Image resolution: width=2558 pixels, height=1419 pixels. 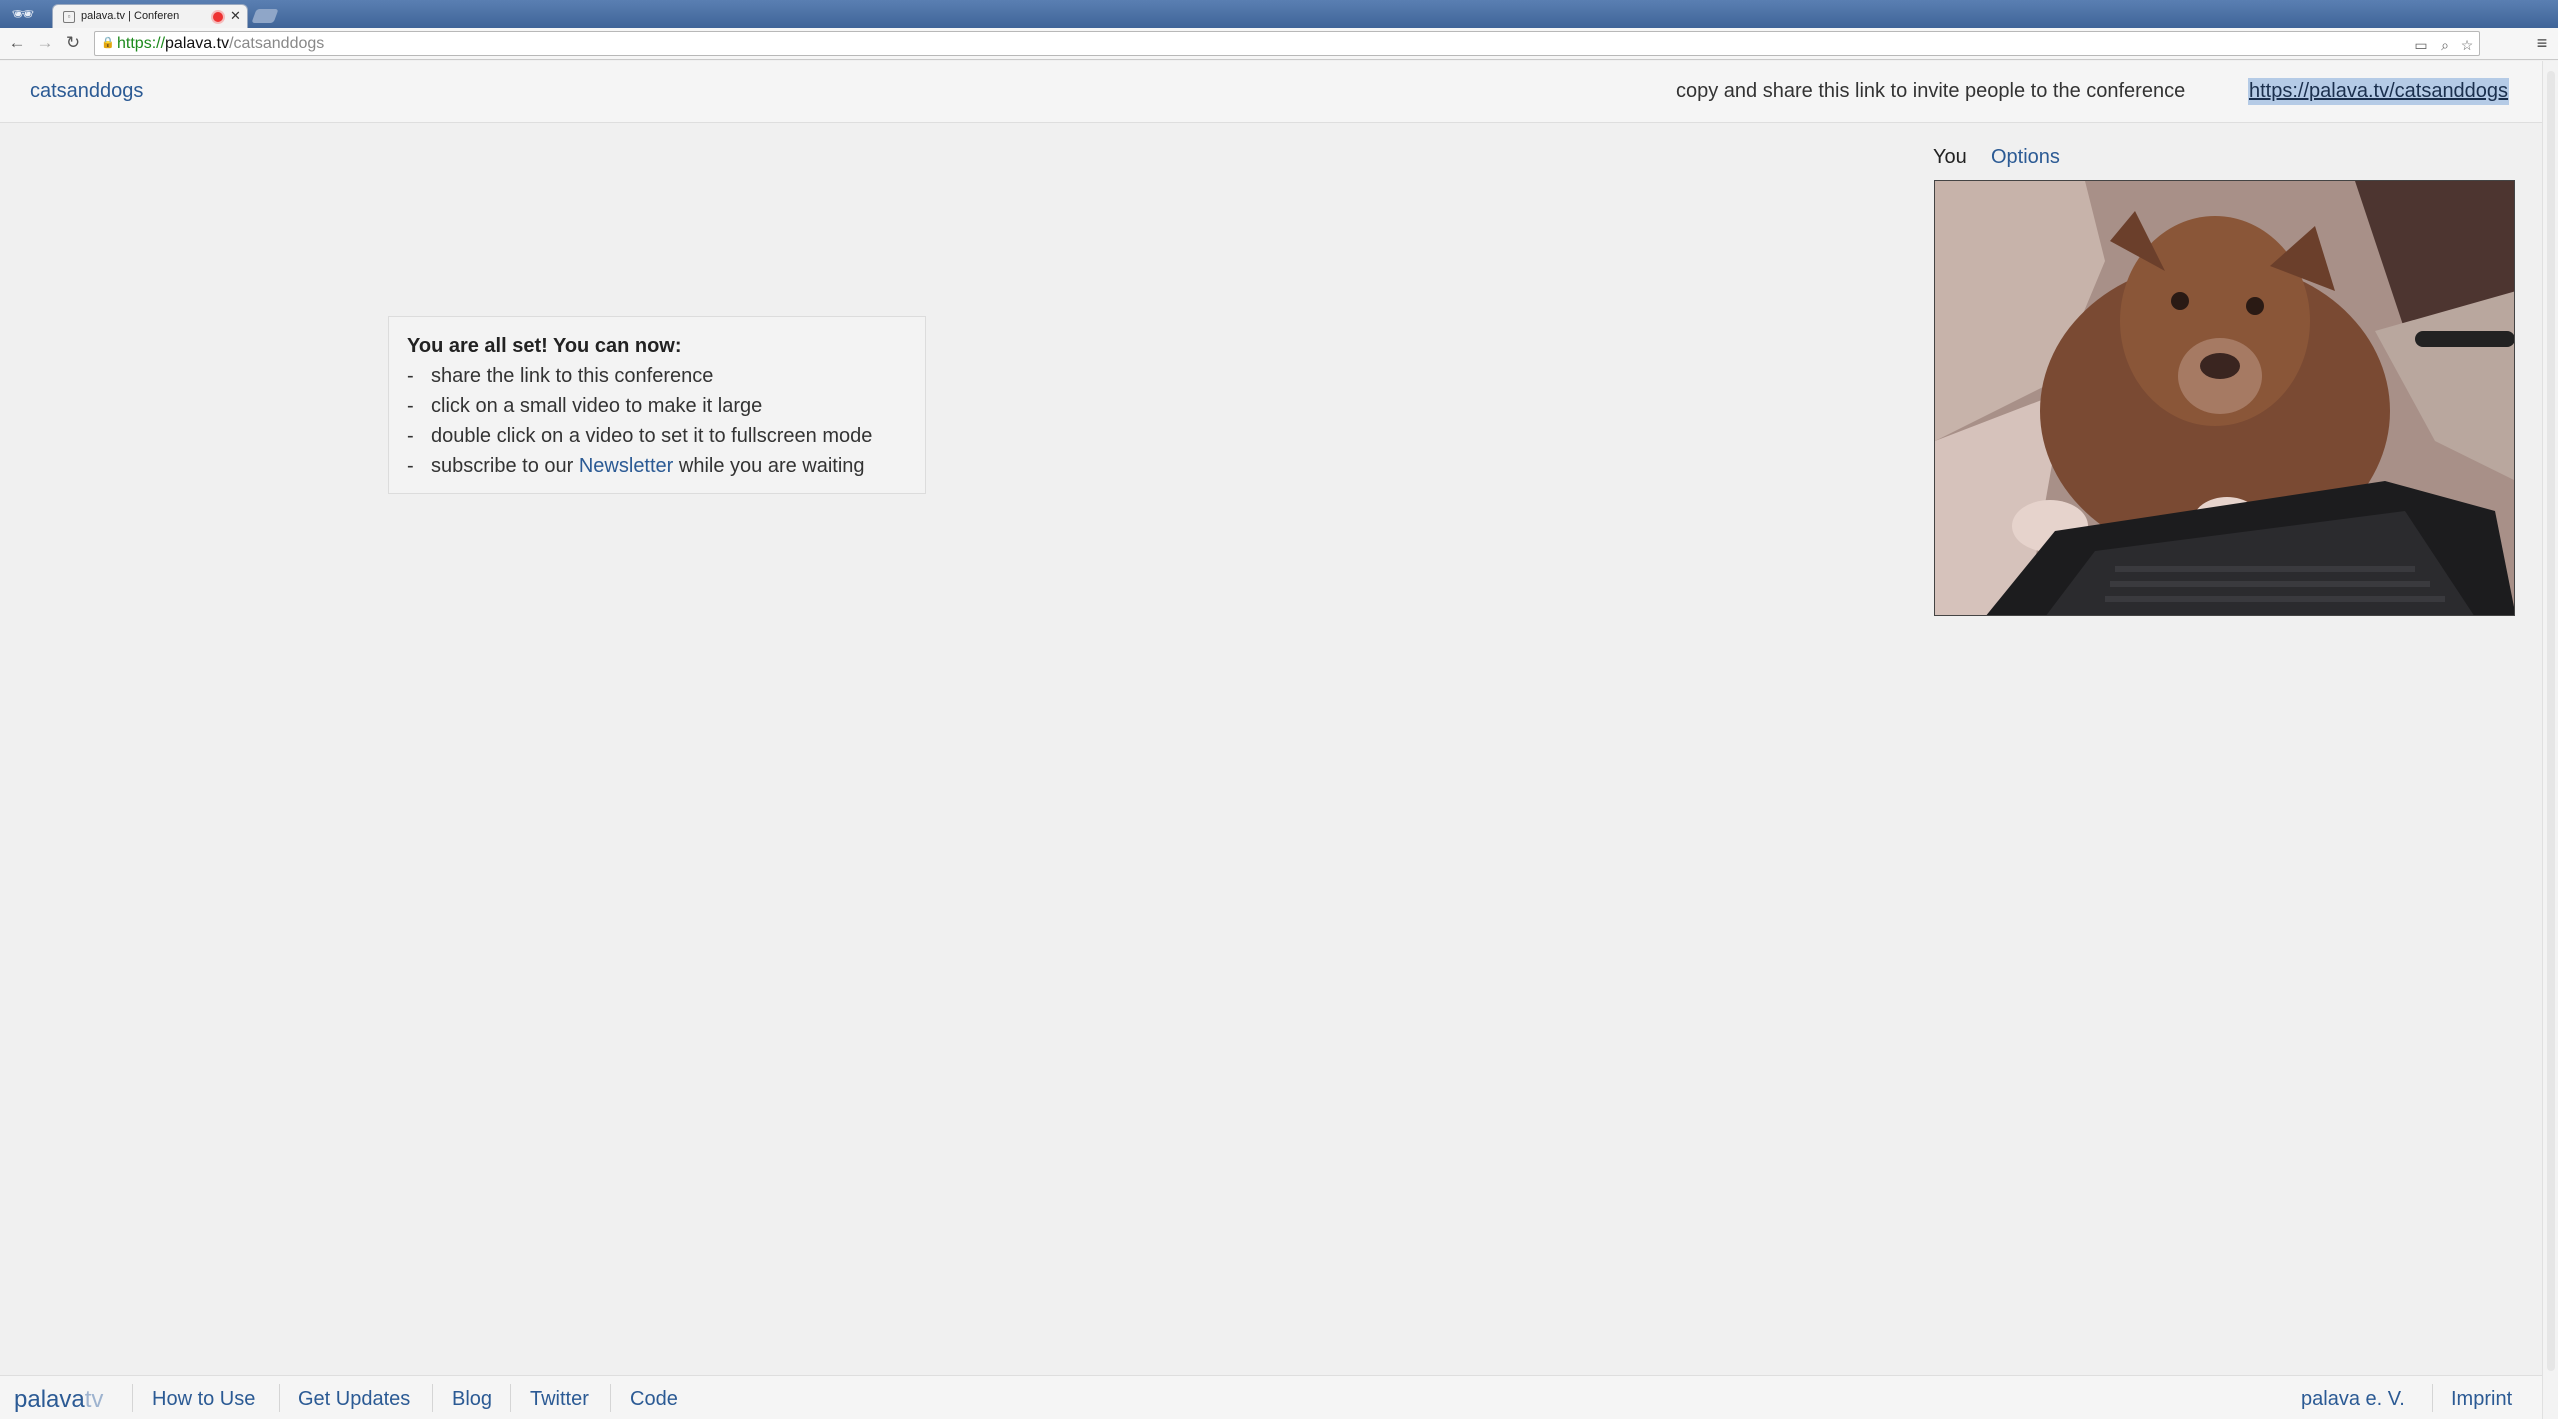 I want to click on footer-link-code: Code, so click(x=654, y=1399).